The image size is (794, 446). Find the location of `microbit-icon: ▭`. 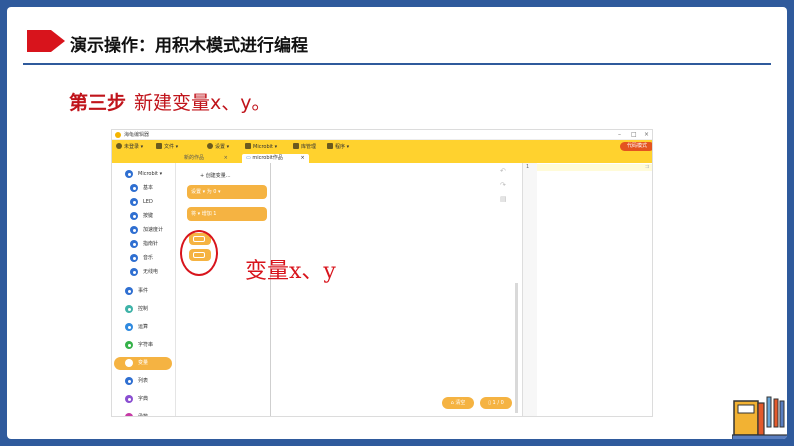

microbit-icon: ▭ is located at coordinates (248, 158).